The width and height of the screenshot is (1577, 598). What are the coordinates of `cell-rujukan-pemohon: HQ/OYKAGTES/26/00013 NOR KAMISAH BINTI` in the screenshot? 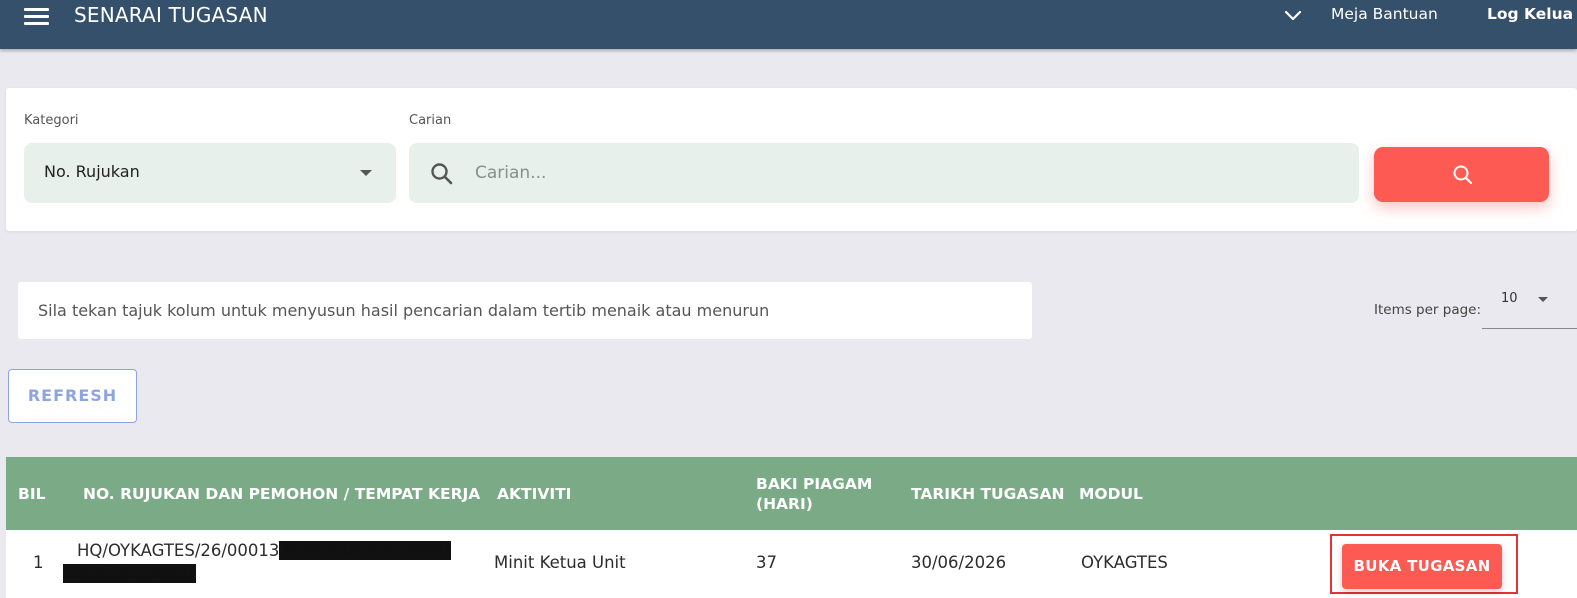 It's located at (264, 550).